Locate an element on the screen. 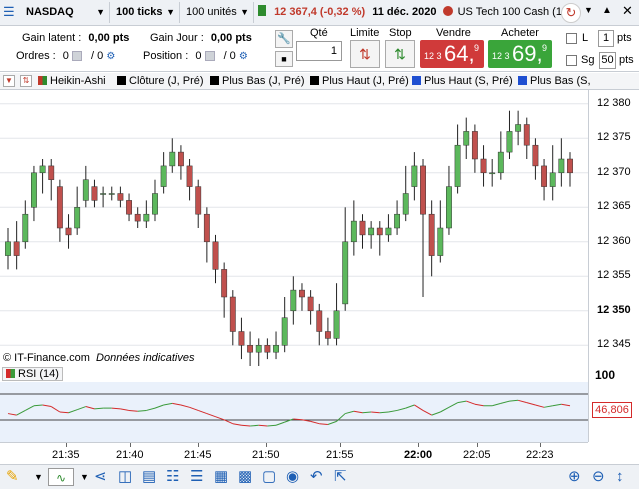  scroll-down-icon: ▼ is located at coordinates (9, 81).